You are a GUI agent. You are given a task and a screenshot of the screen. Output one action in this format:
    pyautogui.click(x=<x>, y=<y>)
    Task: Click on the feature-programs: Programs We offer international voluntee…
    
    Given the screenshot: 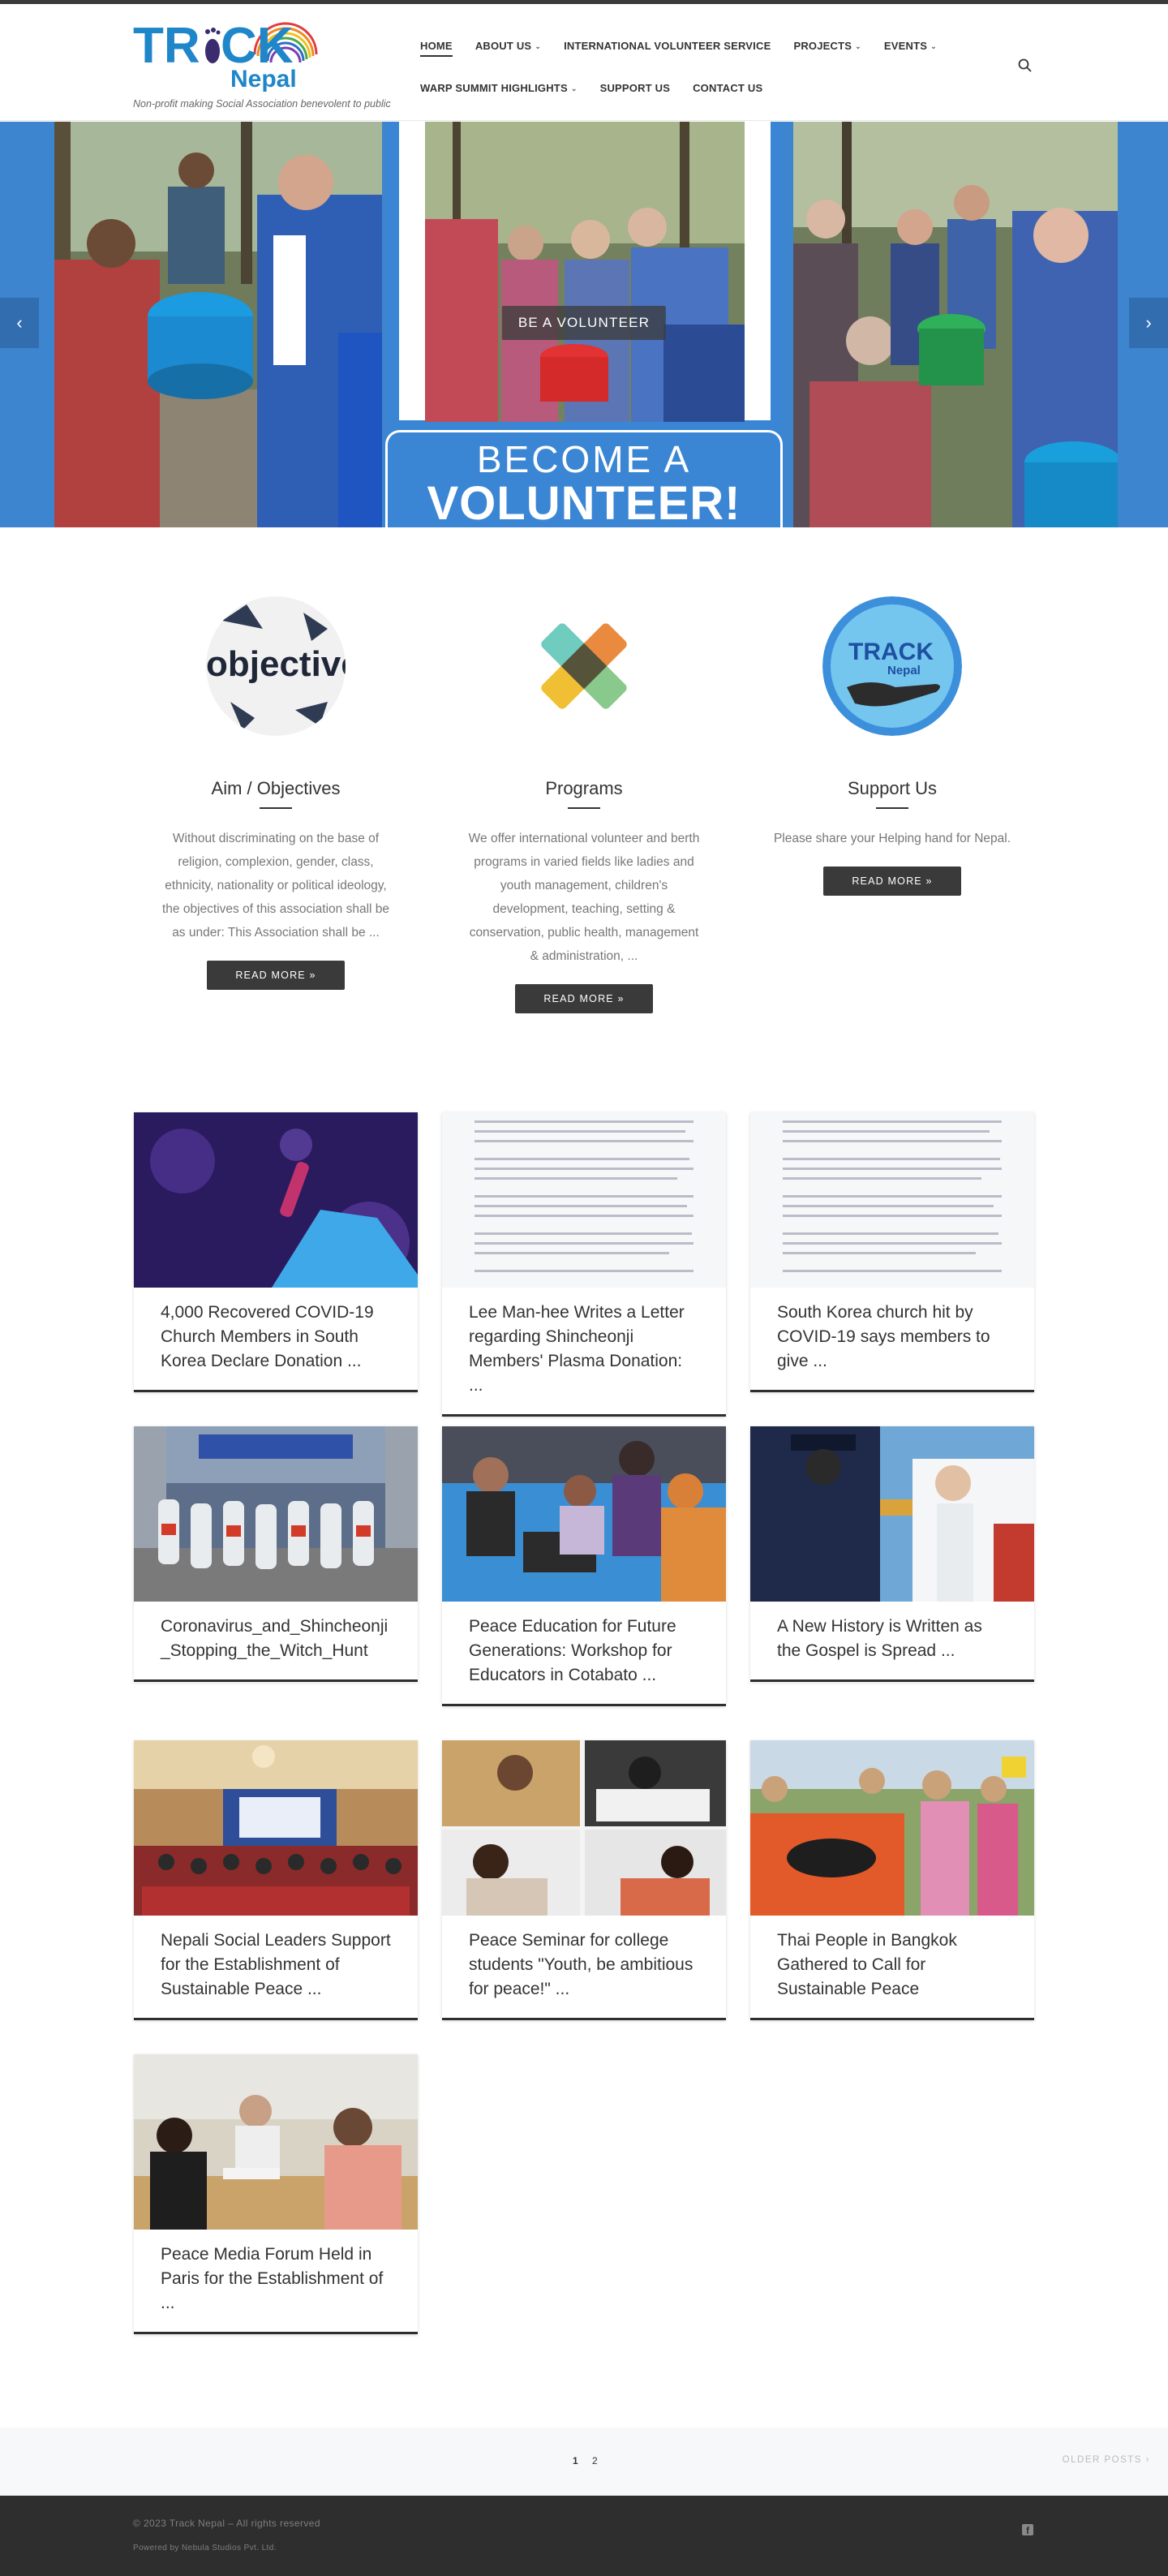 What is the action you would take?
    pyautogui.click(x=584, y=805)
    